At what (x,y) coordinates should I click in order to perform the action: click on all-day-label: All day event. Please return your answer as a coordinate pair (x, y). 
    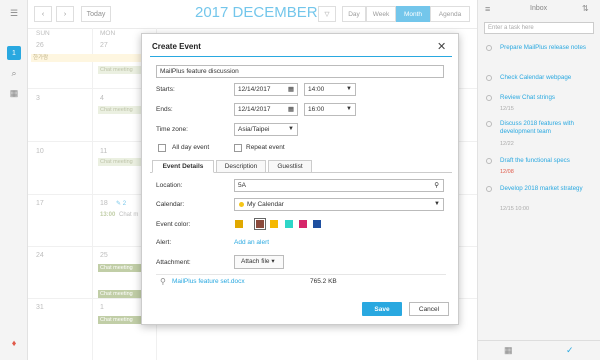
    Looking at the image, I should click on (191, 147).